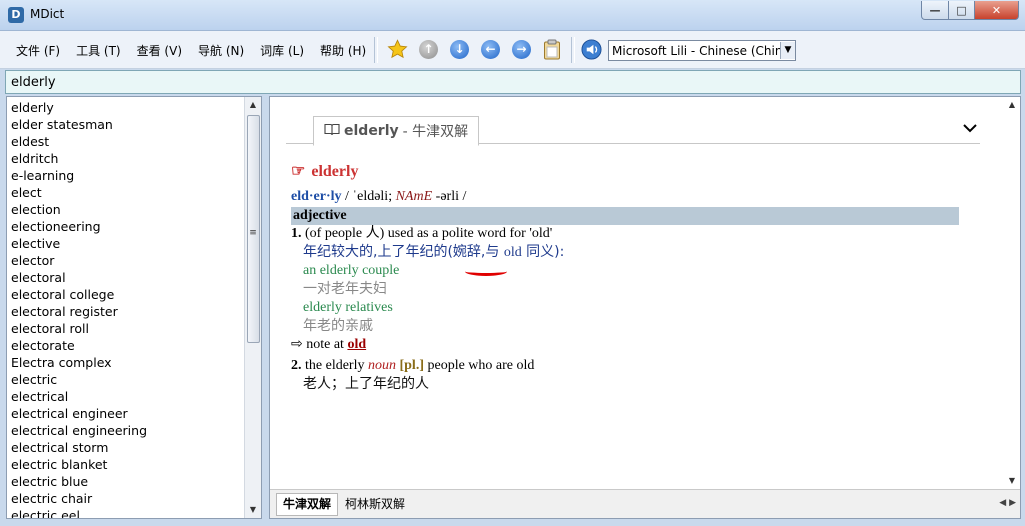 The width and height of the screenshot is (1025, 526). I want to click on word-list-item: elector, so click(127, 260).